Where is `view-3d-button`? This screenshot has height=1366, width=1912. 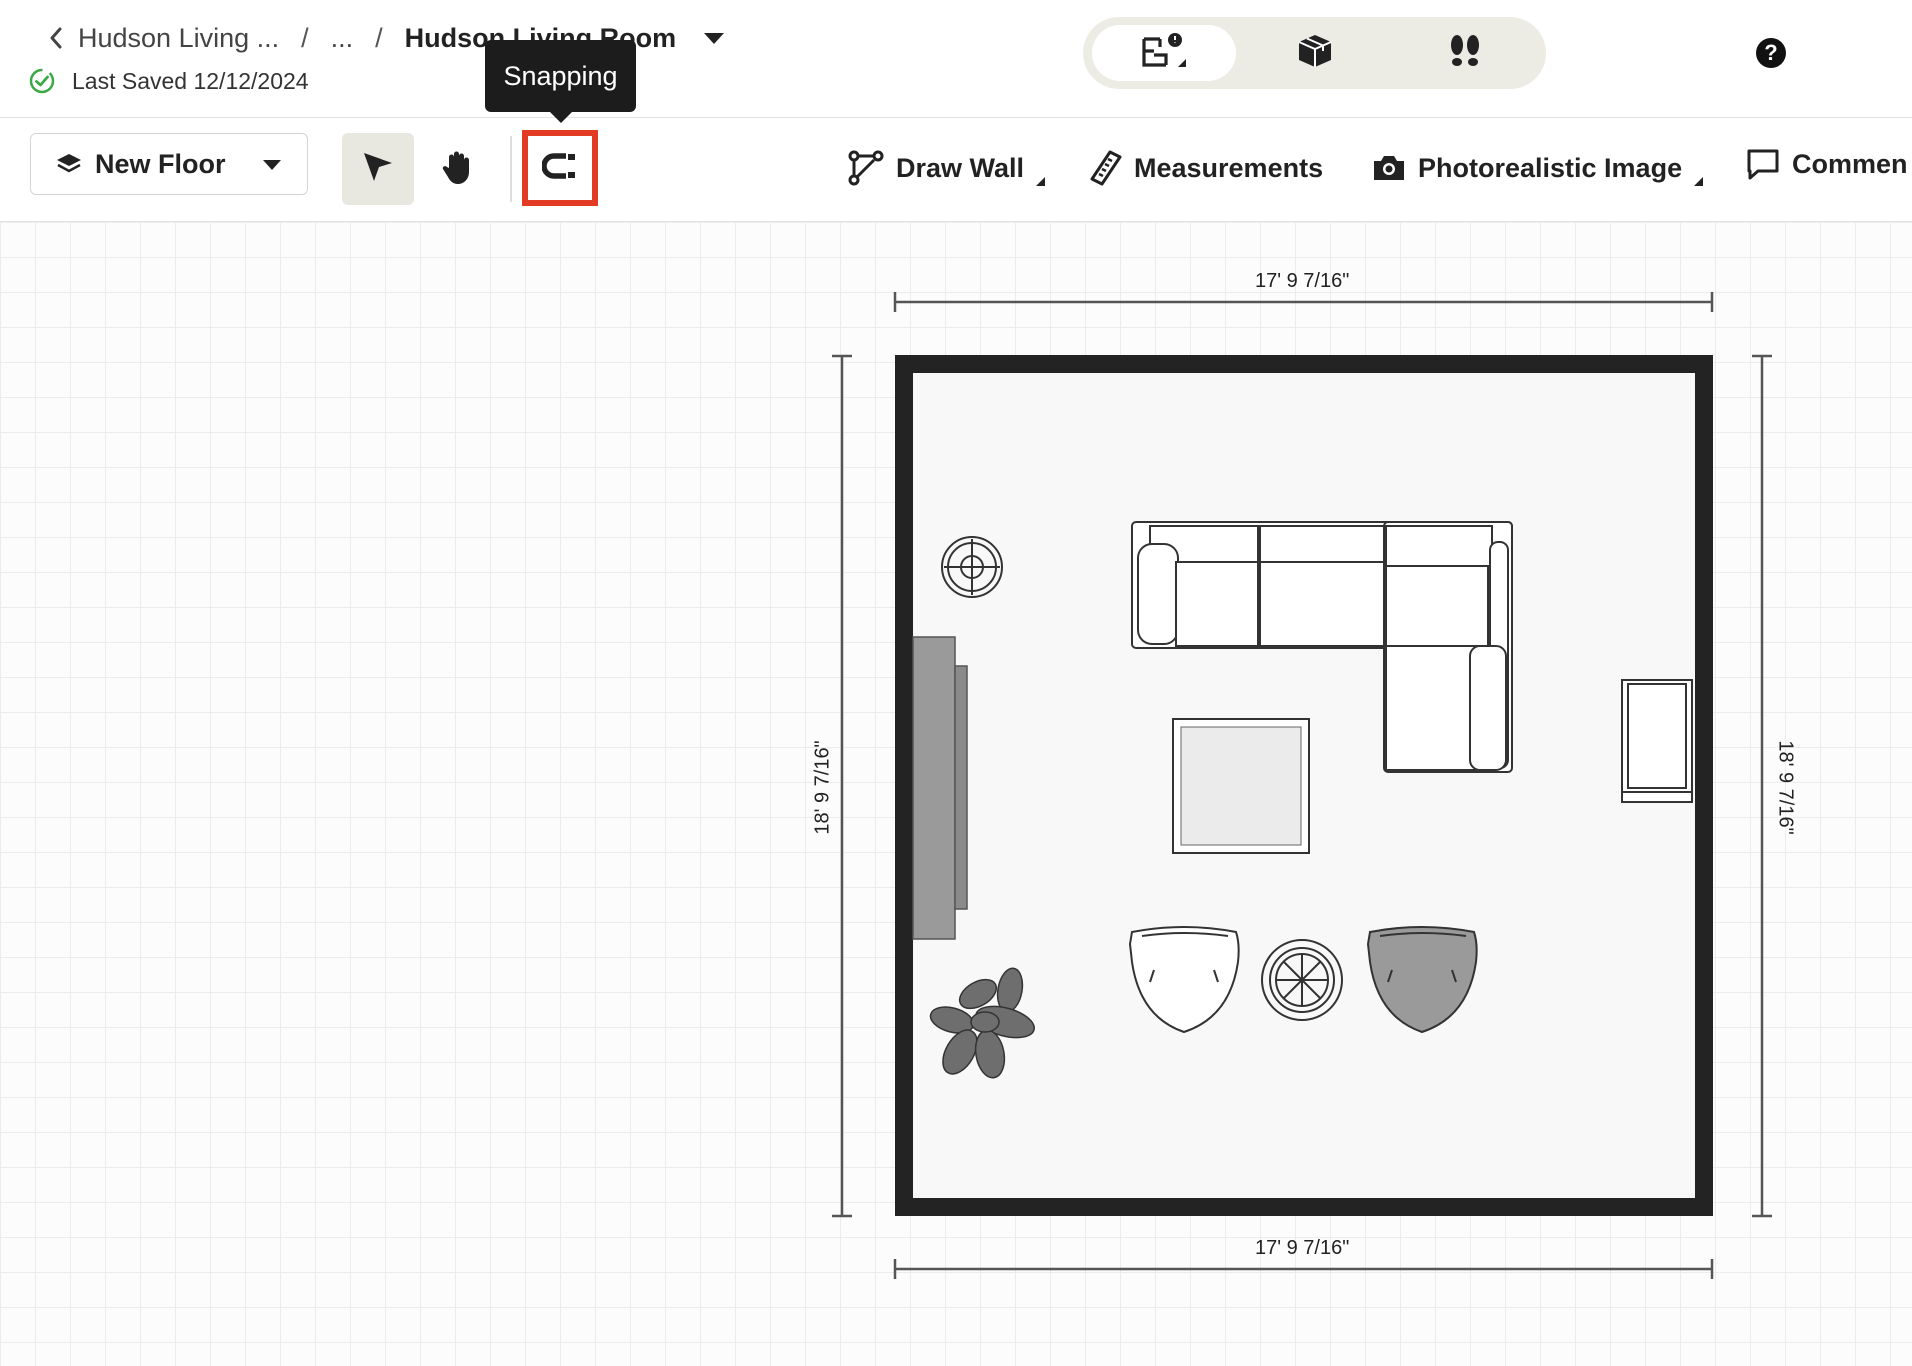
view-3d-button is located at coordinates (1315, 53).